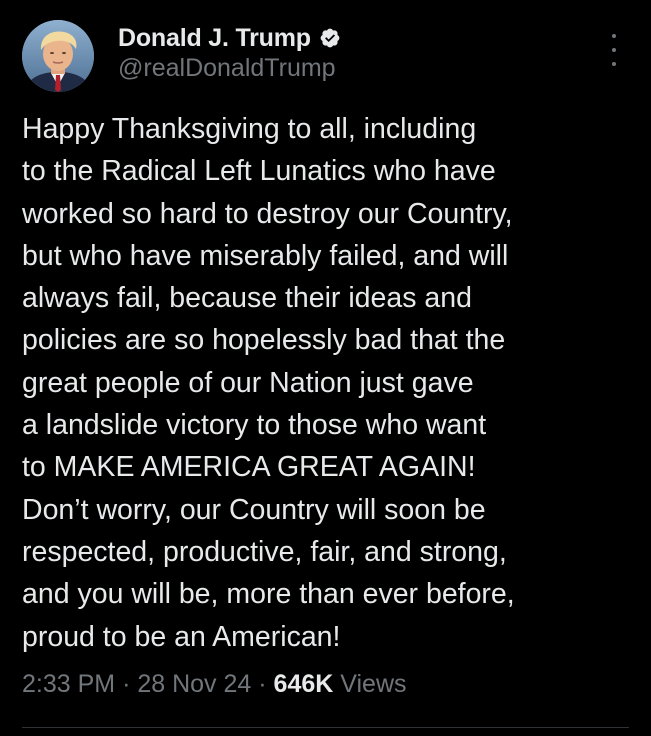  I want to click on tweet-text-line: proud to be an American!, so click(181, 636).